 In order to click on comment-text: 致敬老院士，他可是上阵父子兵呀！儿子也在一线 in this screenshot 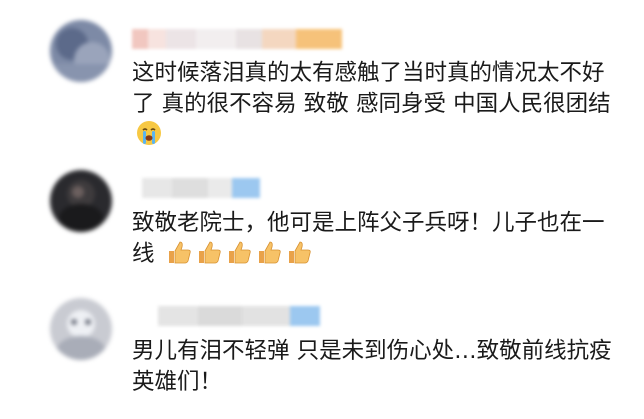, I will do `click(368, 238)`.